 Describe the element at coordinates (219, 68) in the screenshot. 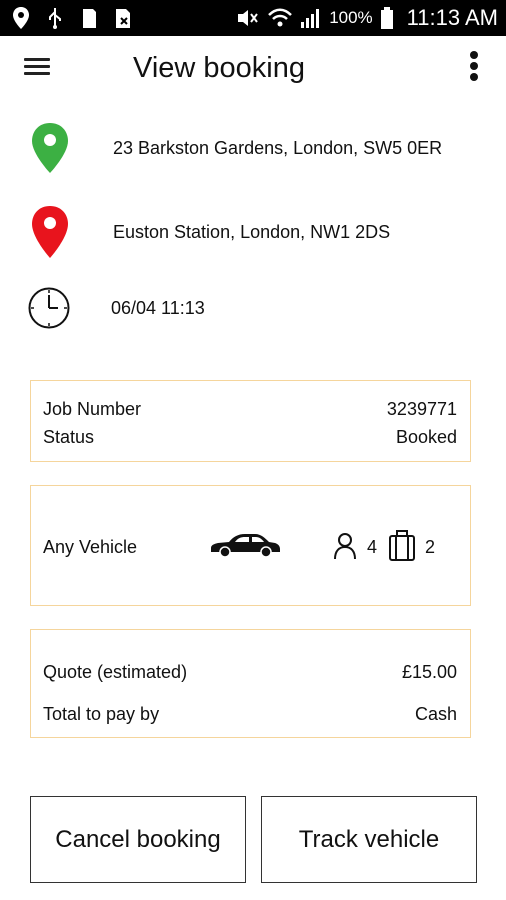

I see `page-title: View booking` at that location.